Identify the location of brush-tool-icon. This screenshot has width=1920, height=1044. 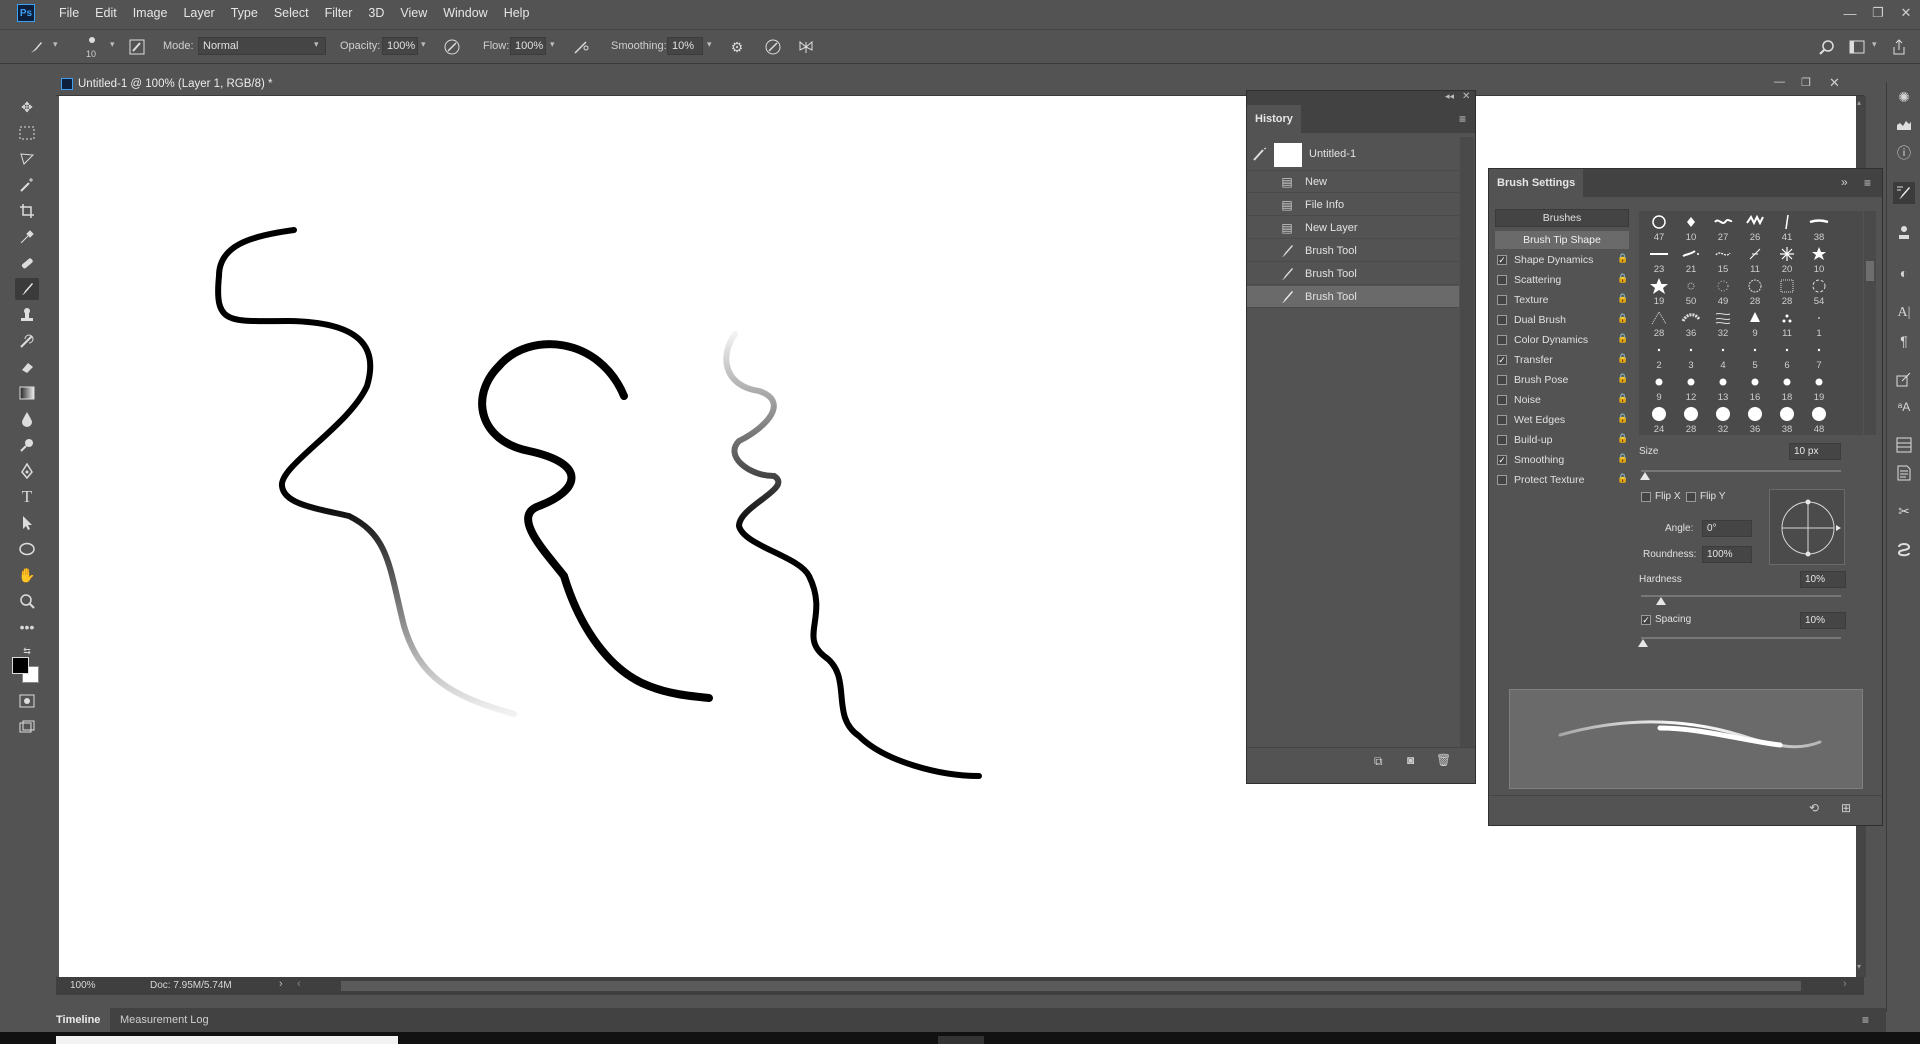
(27, 289).